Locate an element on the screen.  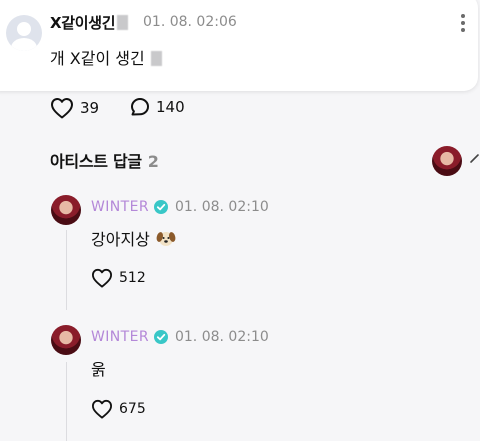
like-count: 39 is located at coordinates (90, 108).